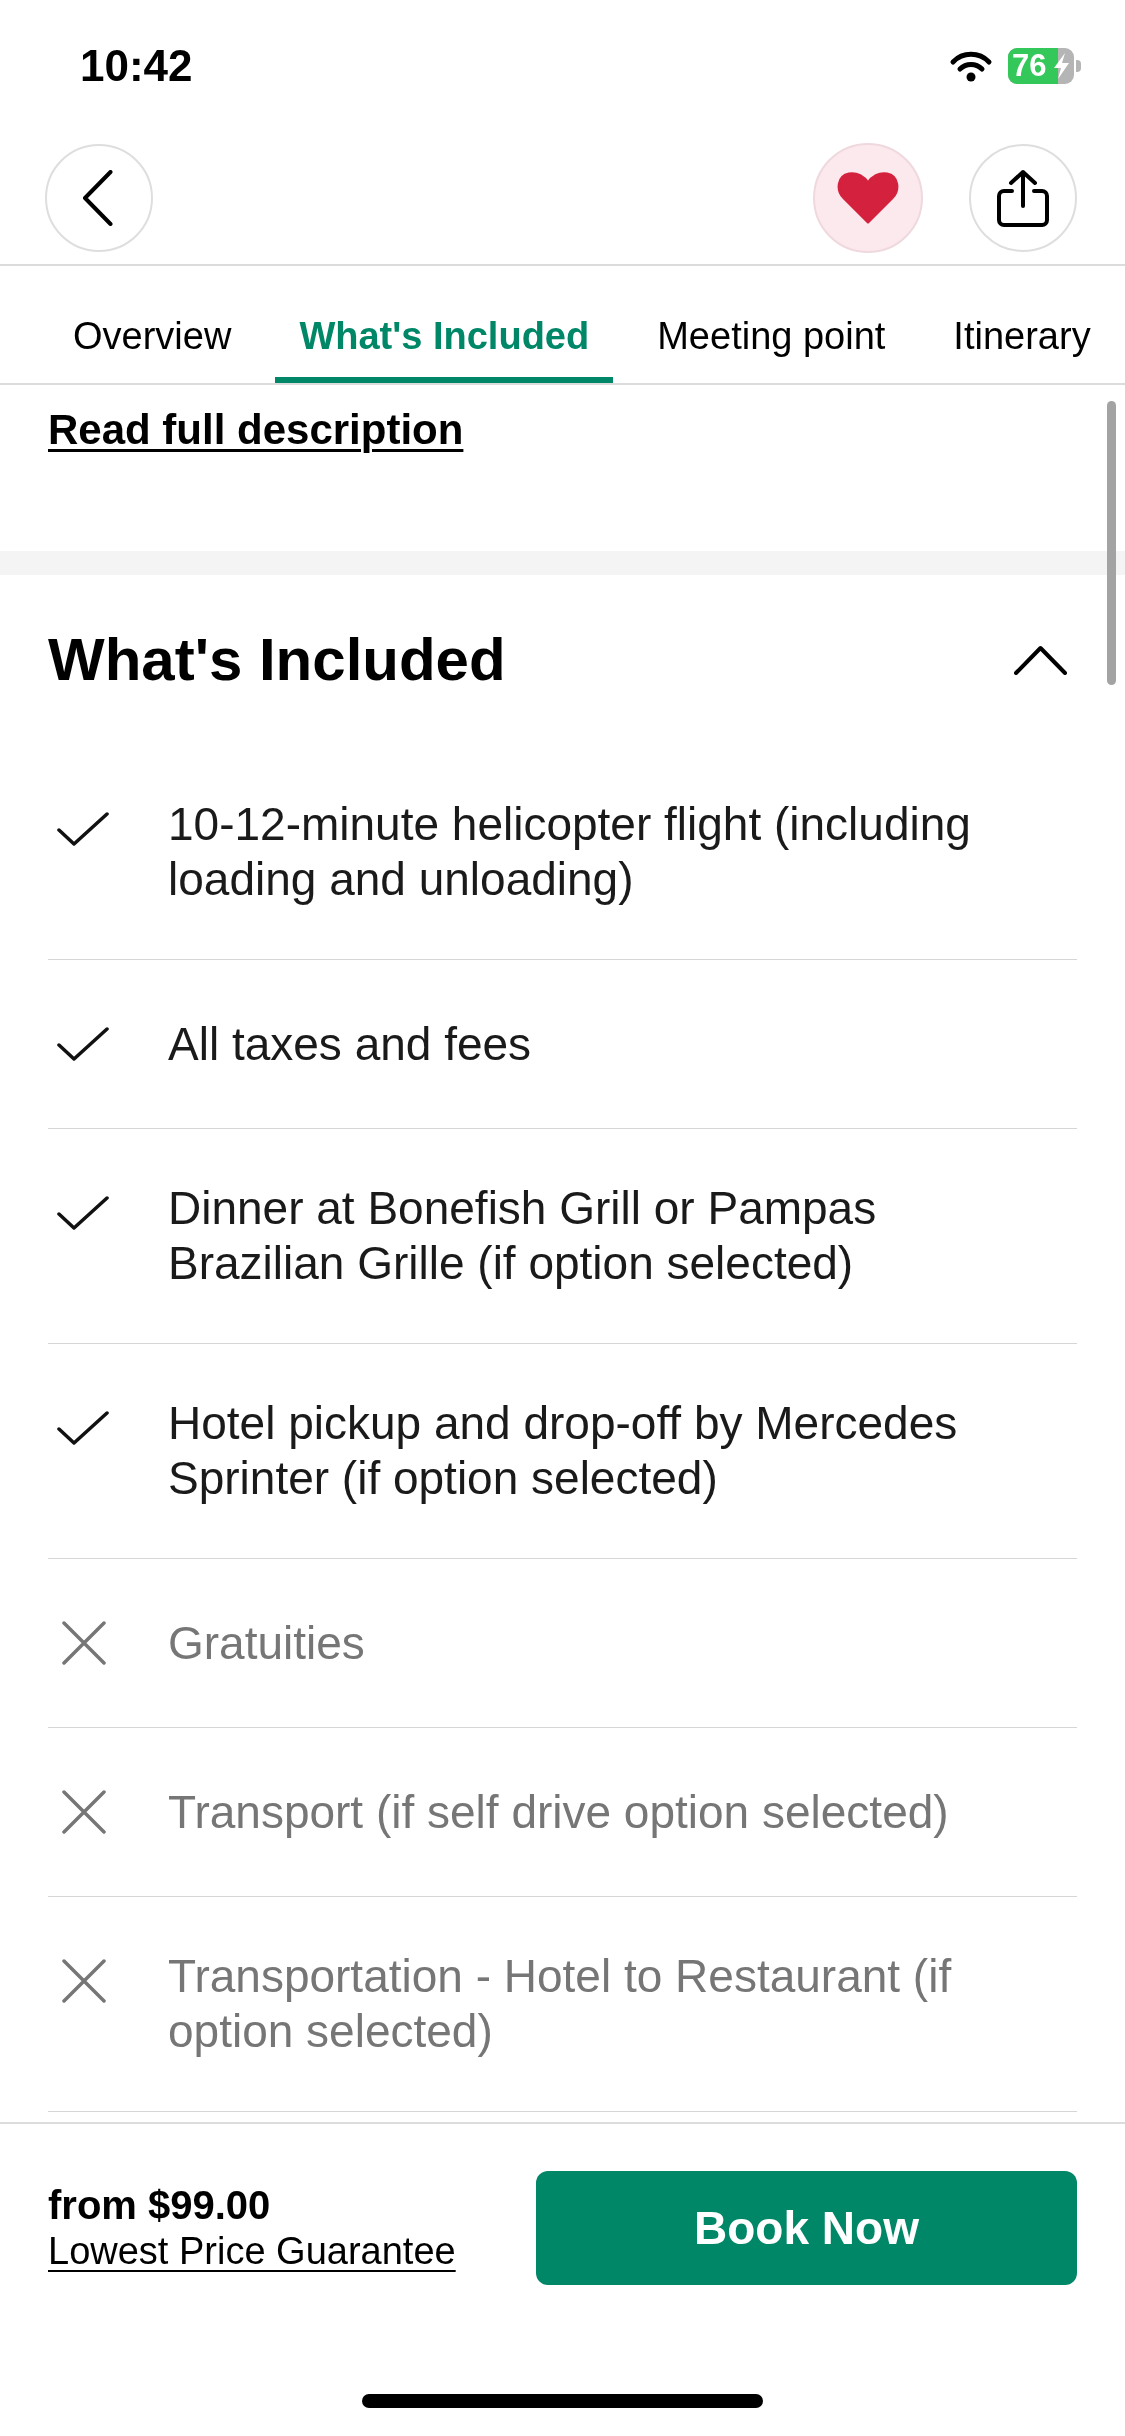 The width and height of the screenshot is (1125, 2436). What do you see at coordinates (1040, 660) in the screenshot?
I see `chevron-up-icon` at bounding box center [1040, 660].